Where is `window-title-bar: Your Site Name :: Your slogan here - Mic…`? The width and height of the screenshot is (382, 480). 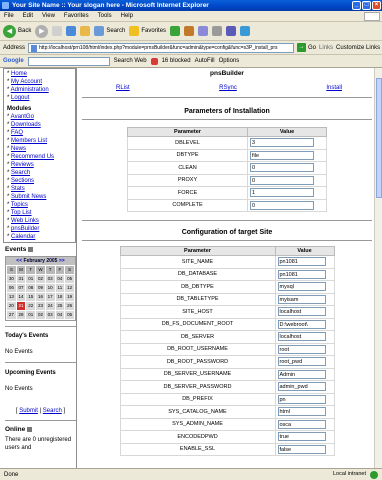
window-title-bar: Your Site Name :: Your slogan here - Mic… is located at coordinates (191, 5).